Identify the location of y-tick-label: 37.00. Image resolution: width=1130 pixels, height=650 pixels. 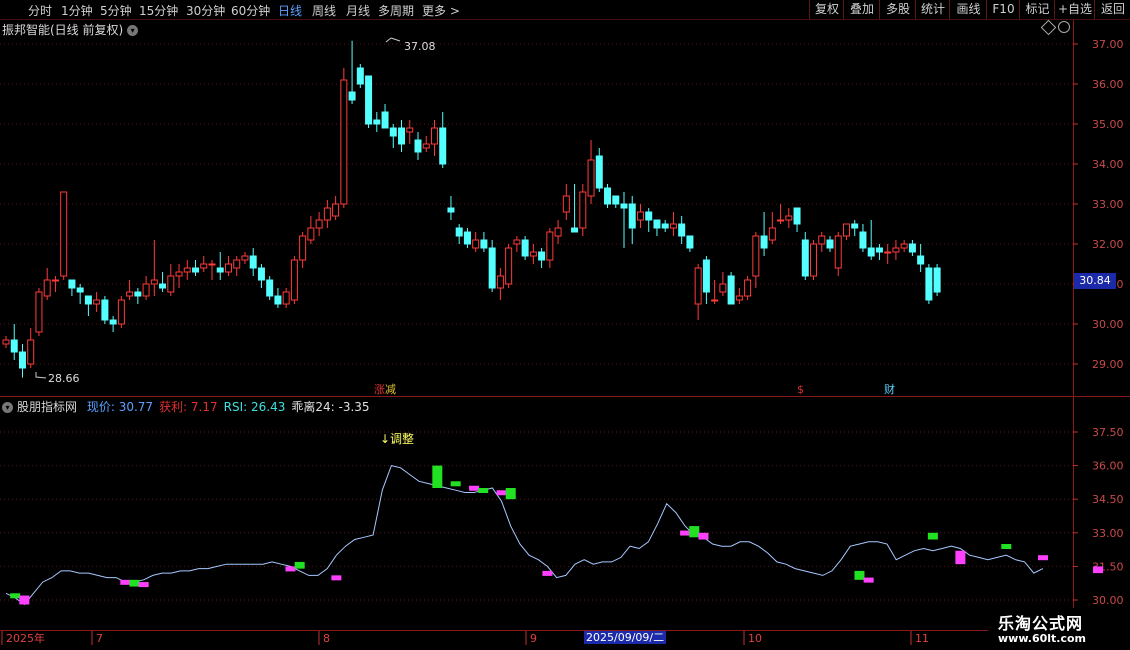
(1108, 44).